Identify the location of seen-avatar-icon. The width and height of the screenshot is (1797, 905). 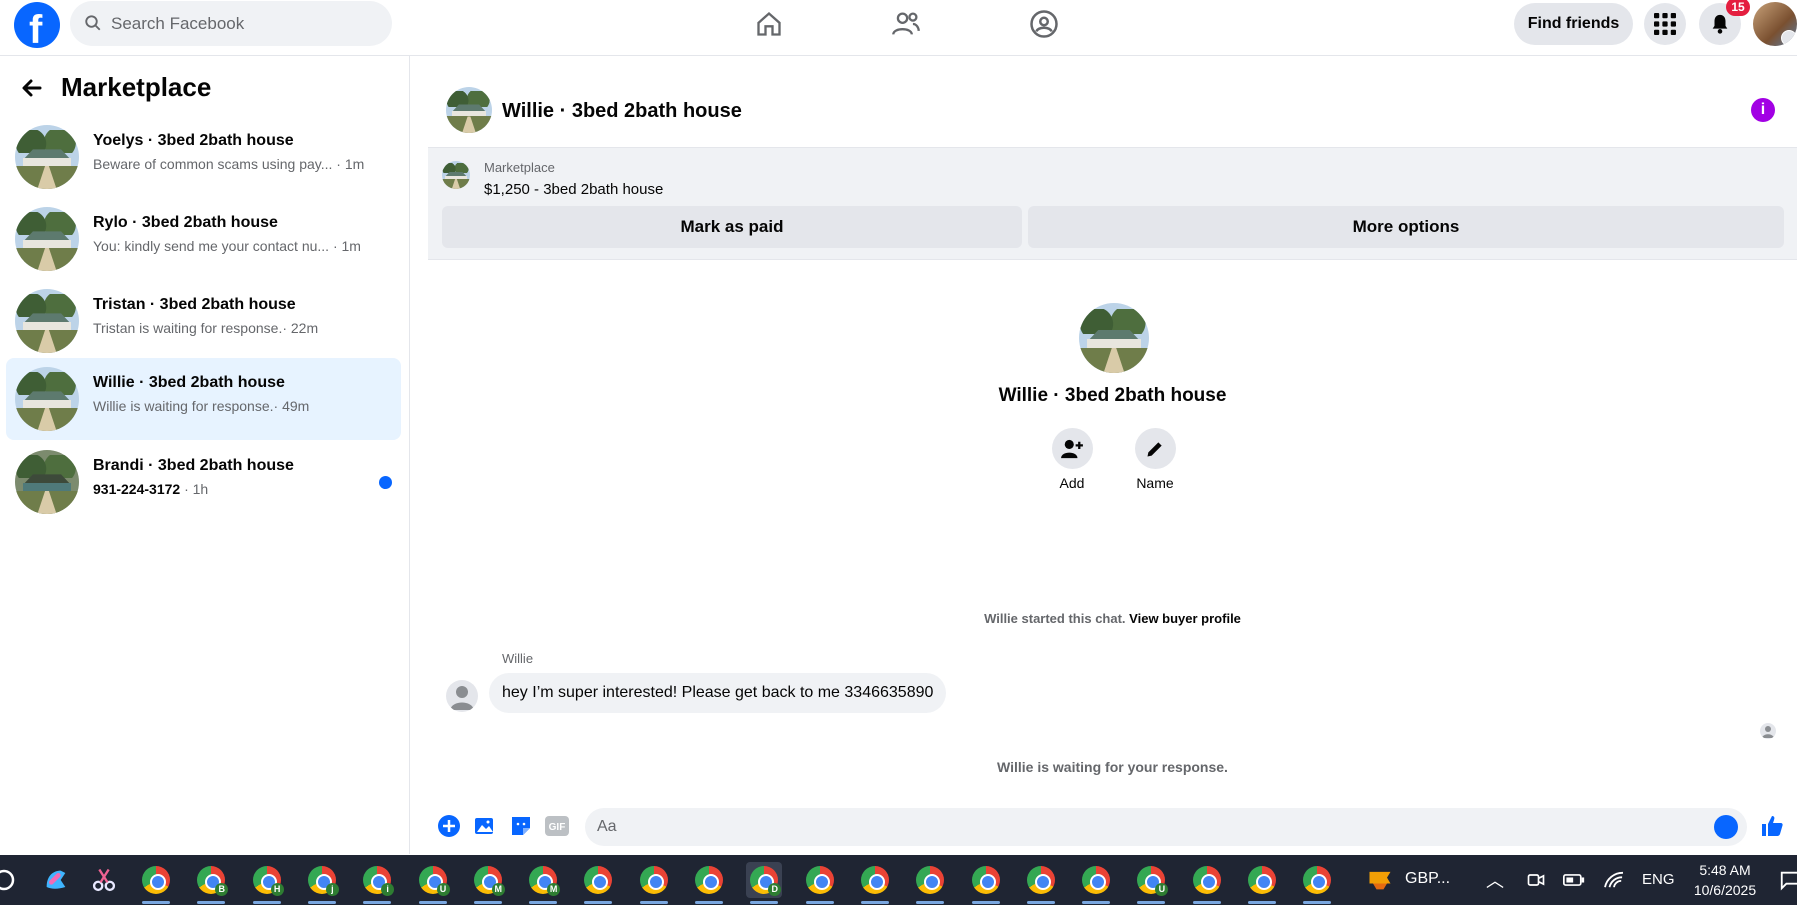
(1768, 731).